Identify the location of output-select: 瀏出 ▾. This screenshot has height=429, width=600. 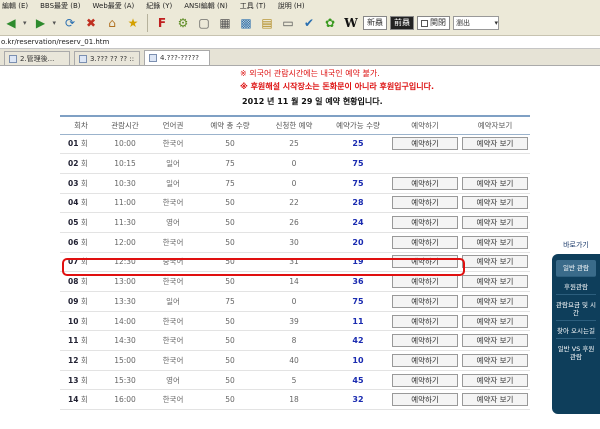
(476, 23).